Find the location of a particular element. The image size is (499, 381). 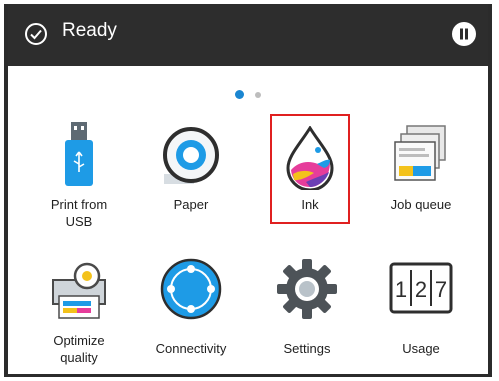

connectivity-icon is located at coordinates (191, 289).